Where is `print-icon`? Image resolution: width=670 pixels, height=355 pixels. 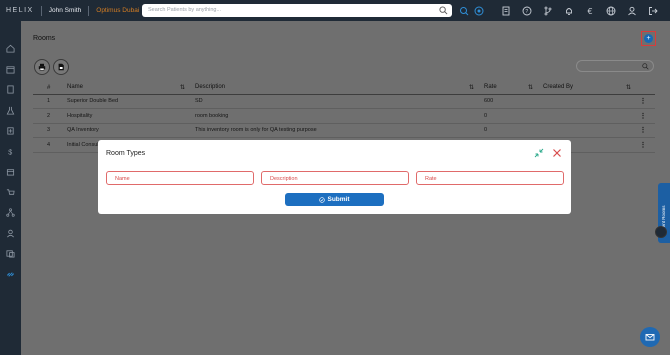 print-icon is located at coordinates (42, 67).